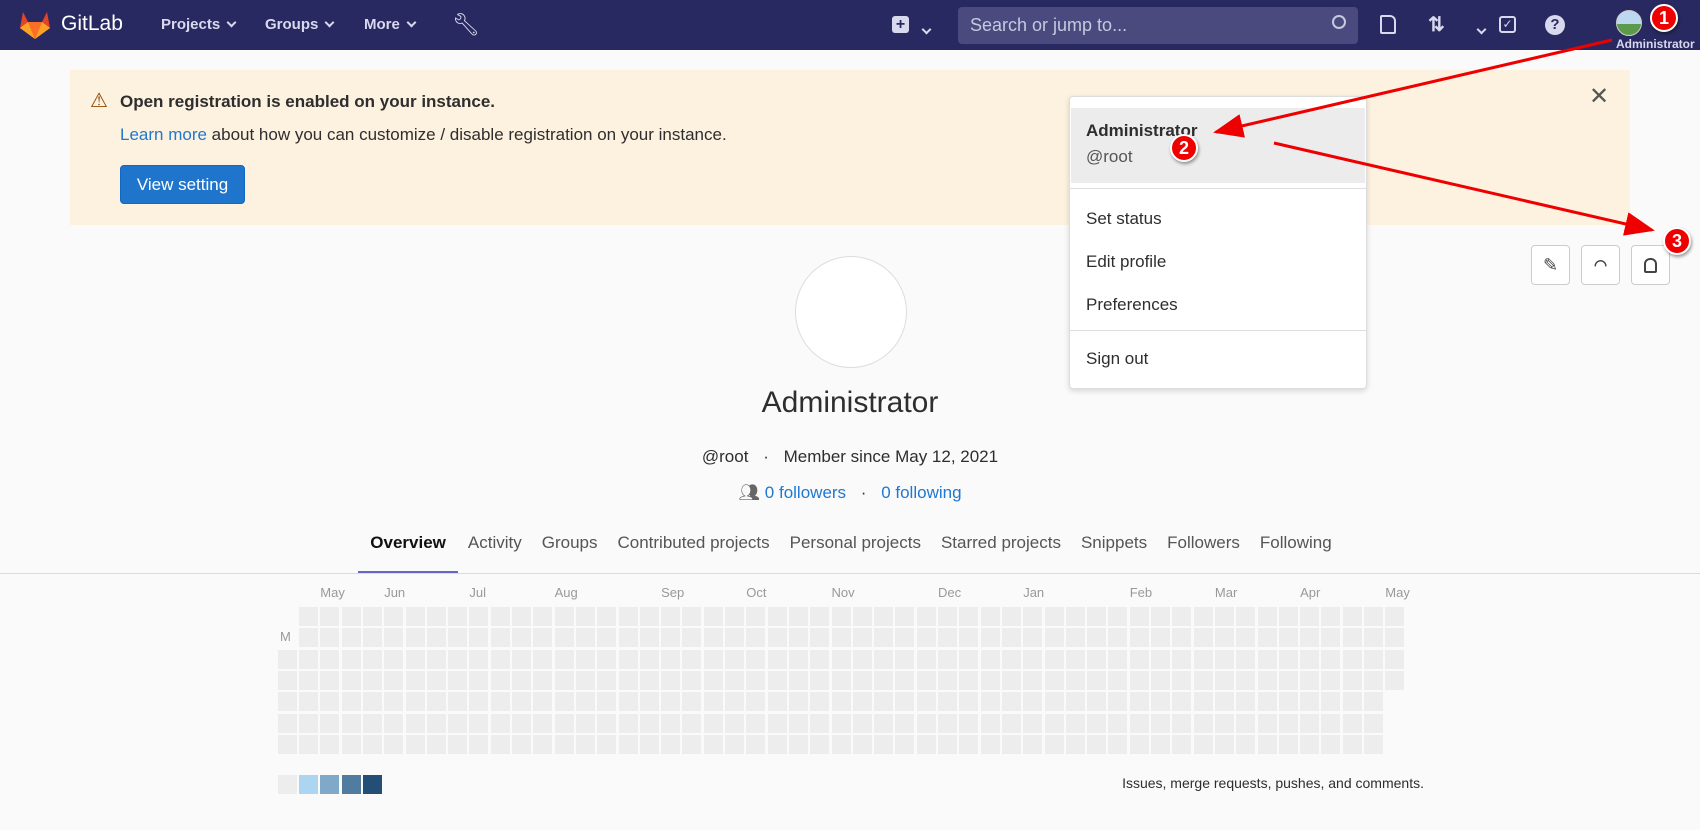 The width and height of the screenshot is (1700, 830). What do you see at coordinates (570, 553) in the screenshot?
I see `tab-groups: Groups` at bounding box center [570, 553].